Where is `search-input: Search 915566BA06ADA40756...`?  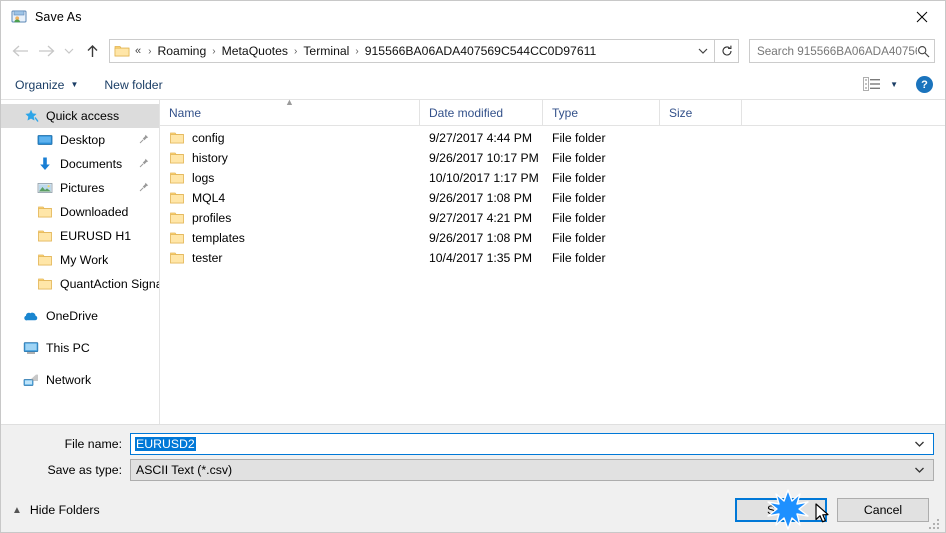
search-input: Search 915566BA06ADA40756... is located at coordinates (842, 51).